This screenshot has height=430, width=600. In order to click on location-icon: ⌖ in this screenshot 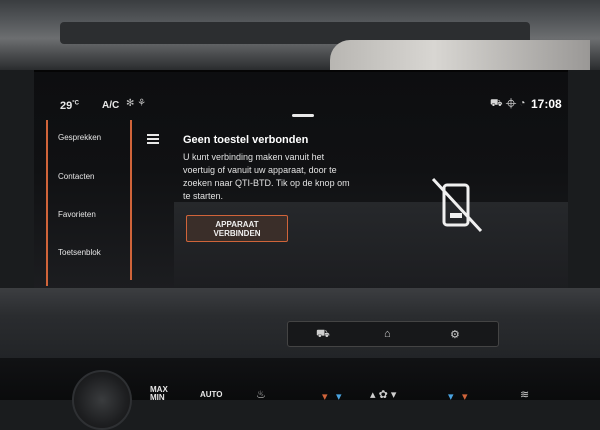, I will do `click(511, 103)`.